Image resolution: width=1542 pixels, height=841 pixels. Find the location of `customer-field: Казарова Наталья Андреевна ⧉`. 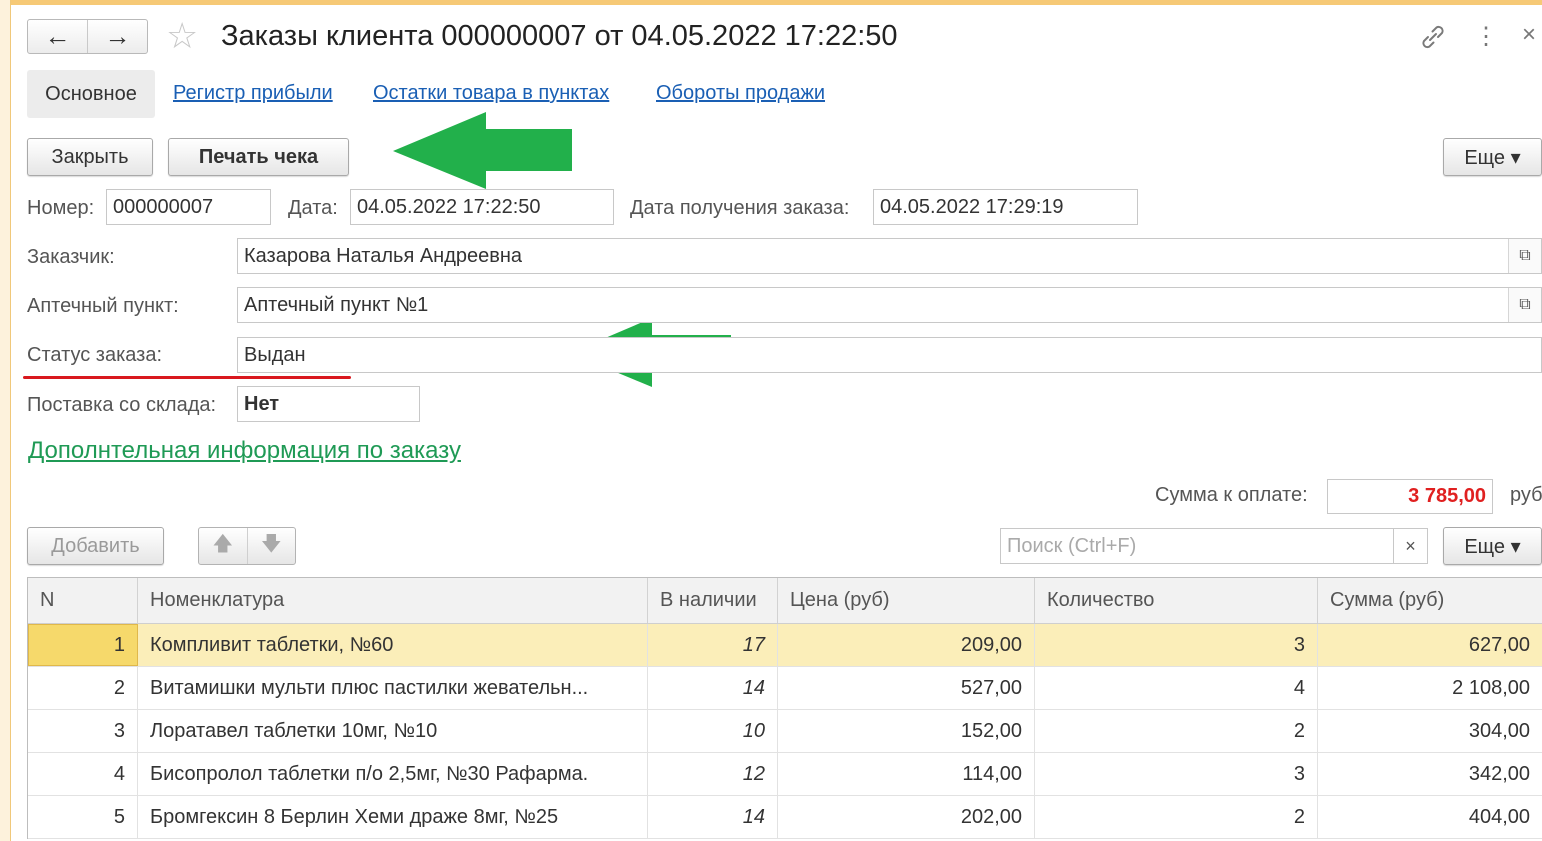

customer-field: Казарова Наталья Андреевна ⧉ is located at coordinates (889, 256).